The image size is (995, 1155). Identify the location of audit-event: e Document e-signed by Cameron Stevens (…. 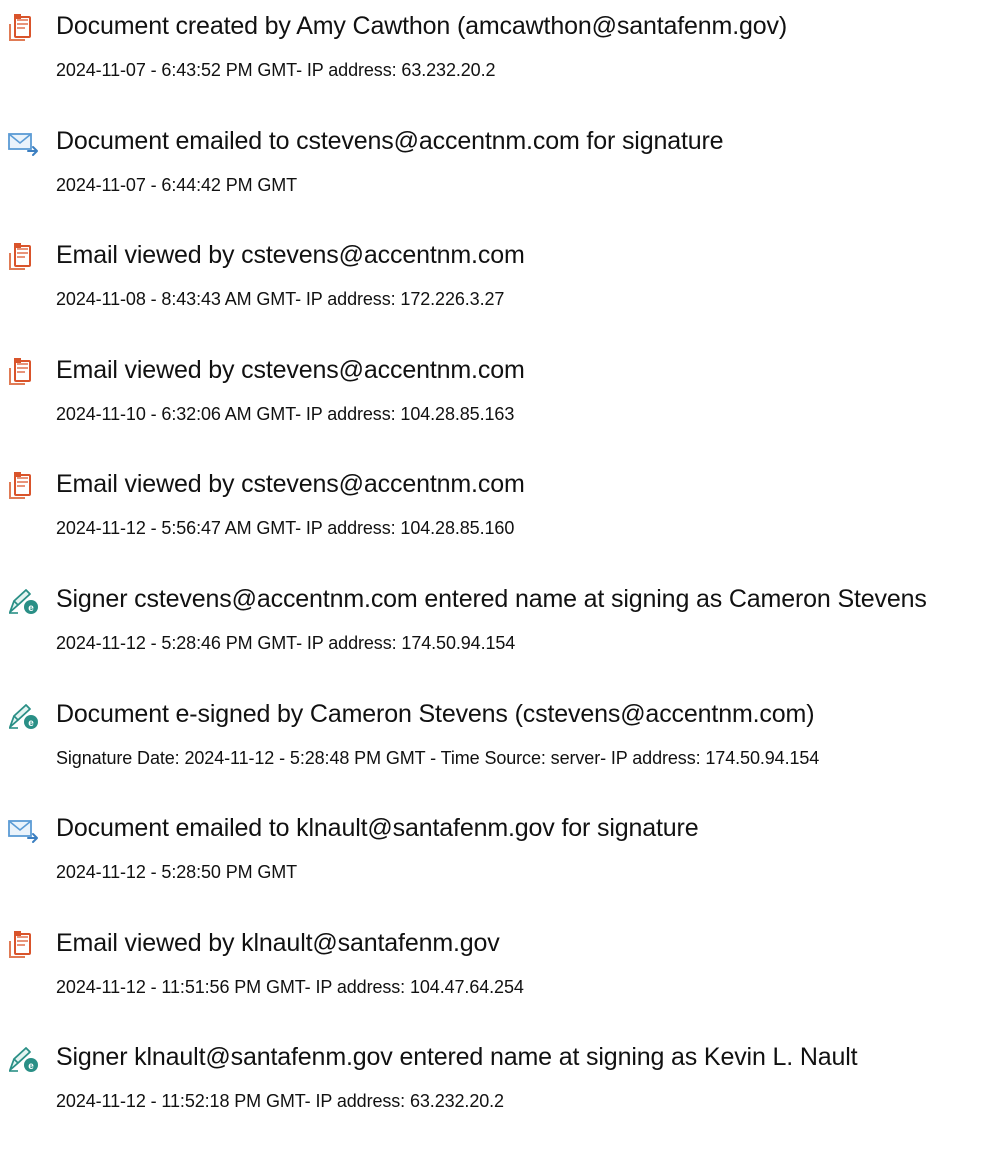
(497, 754).